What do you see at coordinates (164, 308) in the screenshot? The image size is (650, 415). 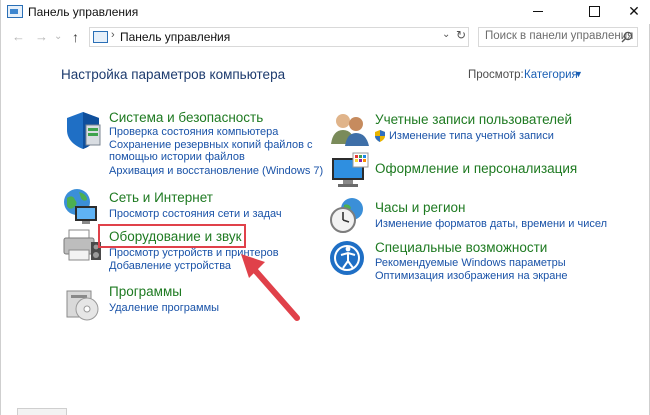 I see `link-uninstall-program: Удаление программы` at bounding box center [164, 308].